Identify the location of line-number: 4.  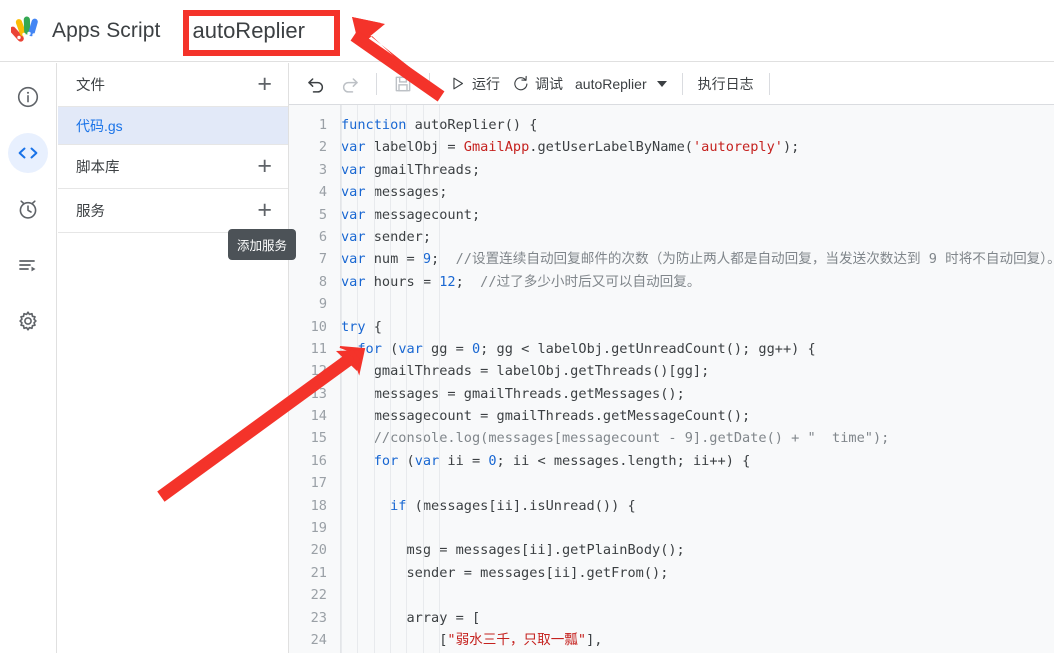
(322, 192).